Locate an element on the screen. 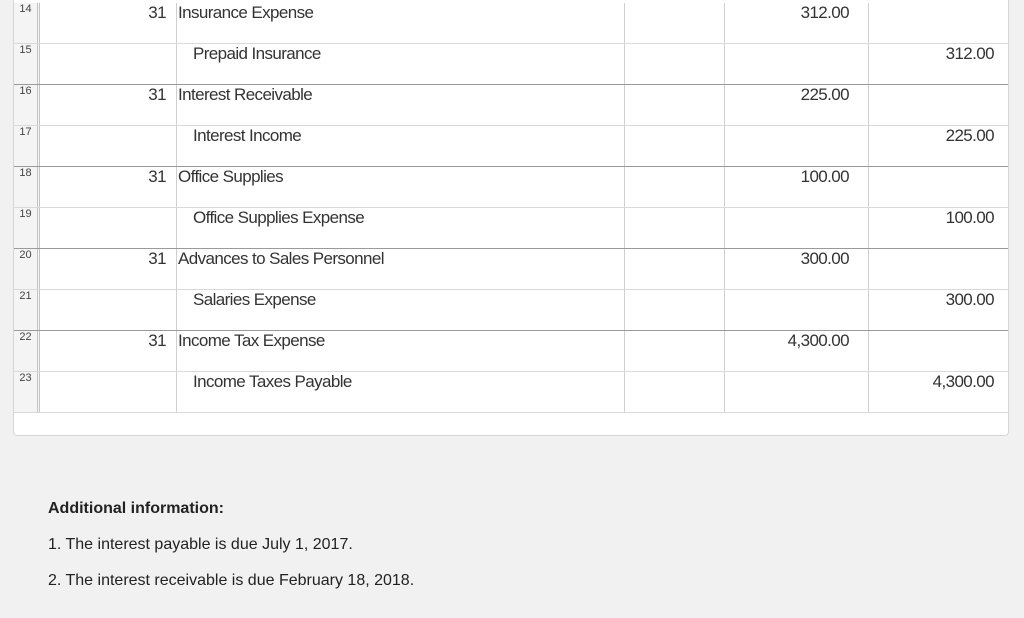 This screenshot has height=618, width=1024. account-cell: Office Supplies Expense is located at coordinates (401, 228).